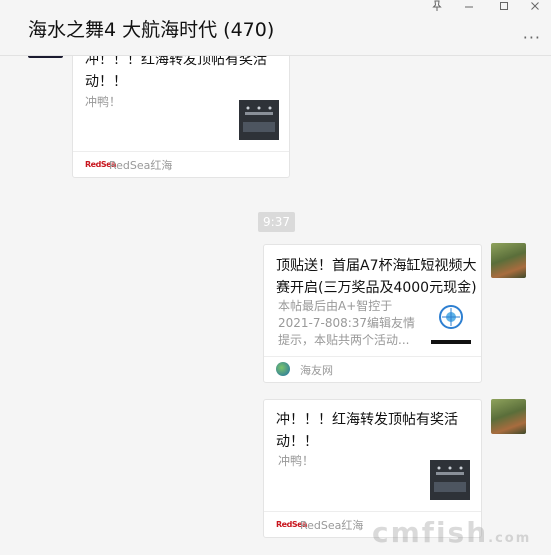  What do you see at coordinates (367, 431) in the screenshot?
I see `card-title: 冲！！！红海转发顶帖有奖活动！！` at bounding box center [367, 431].